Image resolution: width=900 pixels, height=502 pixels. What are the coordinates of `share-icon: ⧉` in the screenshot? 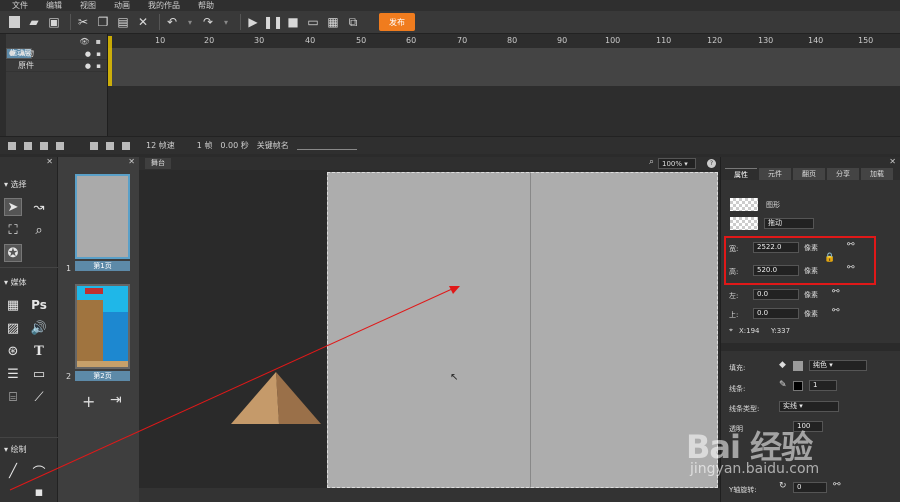 It's located at (353, 22).